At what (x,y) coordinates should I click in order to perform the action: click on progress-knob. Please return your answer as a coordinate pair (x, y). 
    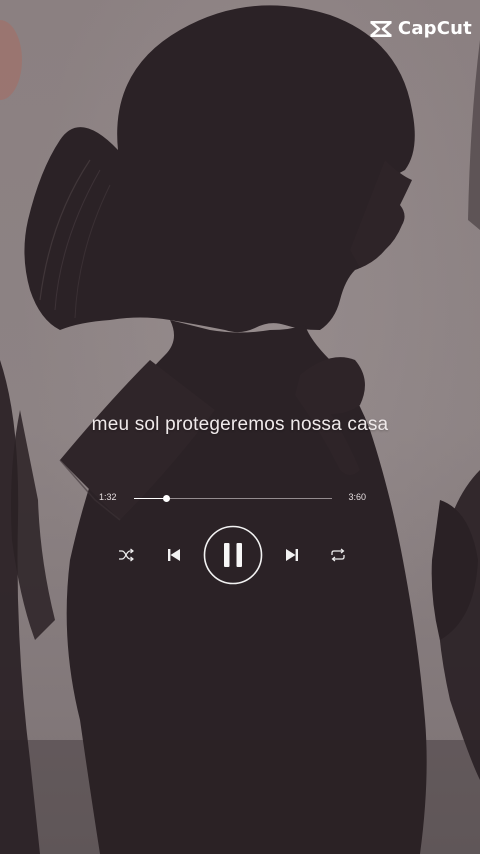
    Looking at the image, I should click on (166, 498).